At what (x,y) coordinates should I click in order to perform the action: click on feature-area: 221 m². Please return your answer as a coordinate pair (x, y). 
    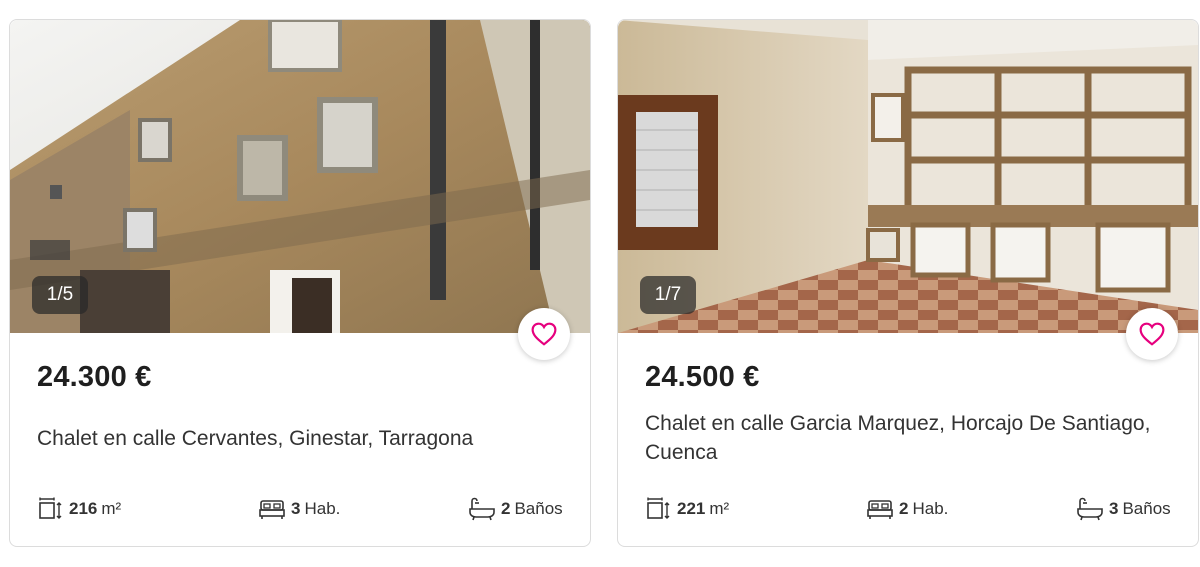
    Looking at the image, I should click on (687, 509).